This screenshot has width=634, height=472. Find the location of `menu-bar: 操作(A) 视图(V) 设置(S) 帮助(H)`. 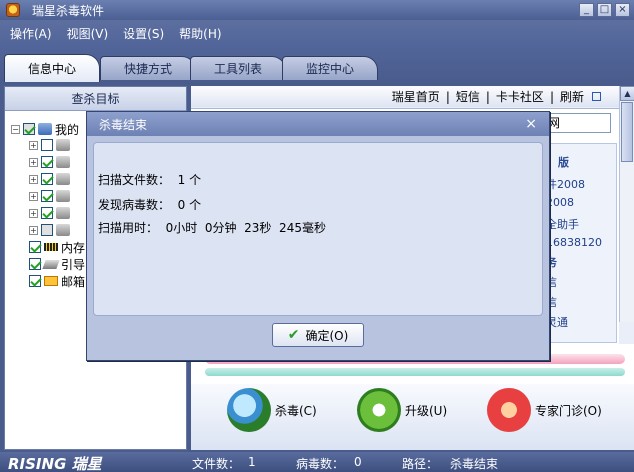

menu-bar: 操作(A) 视图(V) 设置(S) 帮助(H) is located at coordinates (317, 33).